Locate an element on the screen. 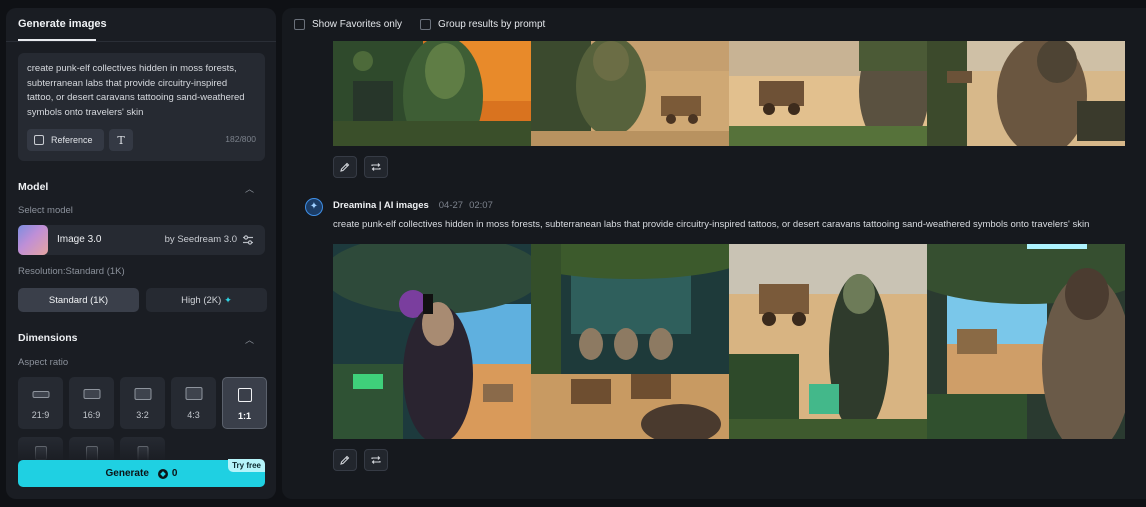 This screenshot has width=1146, height=507. result-date: 04-27 is located at coordinates (451, 205).